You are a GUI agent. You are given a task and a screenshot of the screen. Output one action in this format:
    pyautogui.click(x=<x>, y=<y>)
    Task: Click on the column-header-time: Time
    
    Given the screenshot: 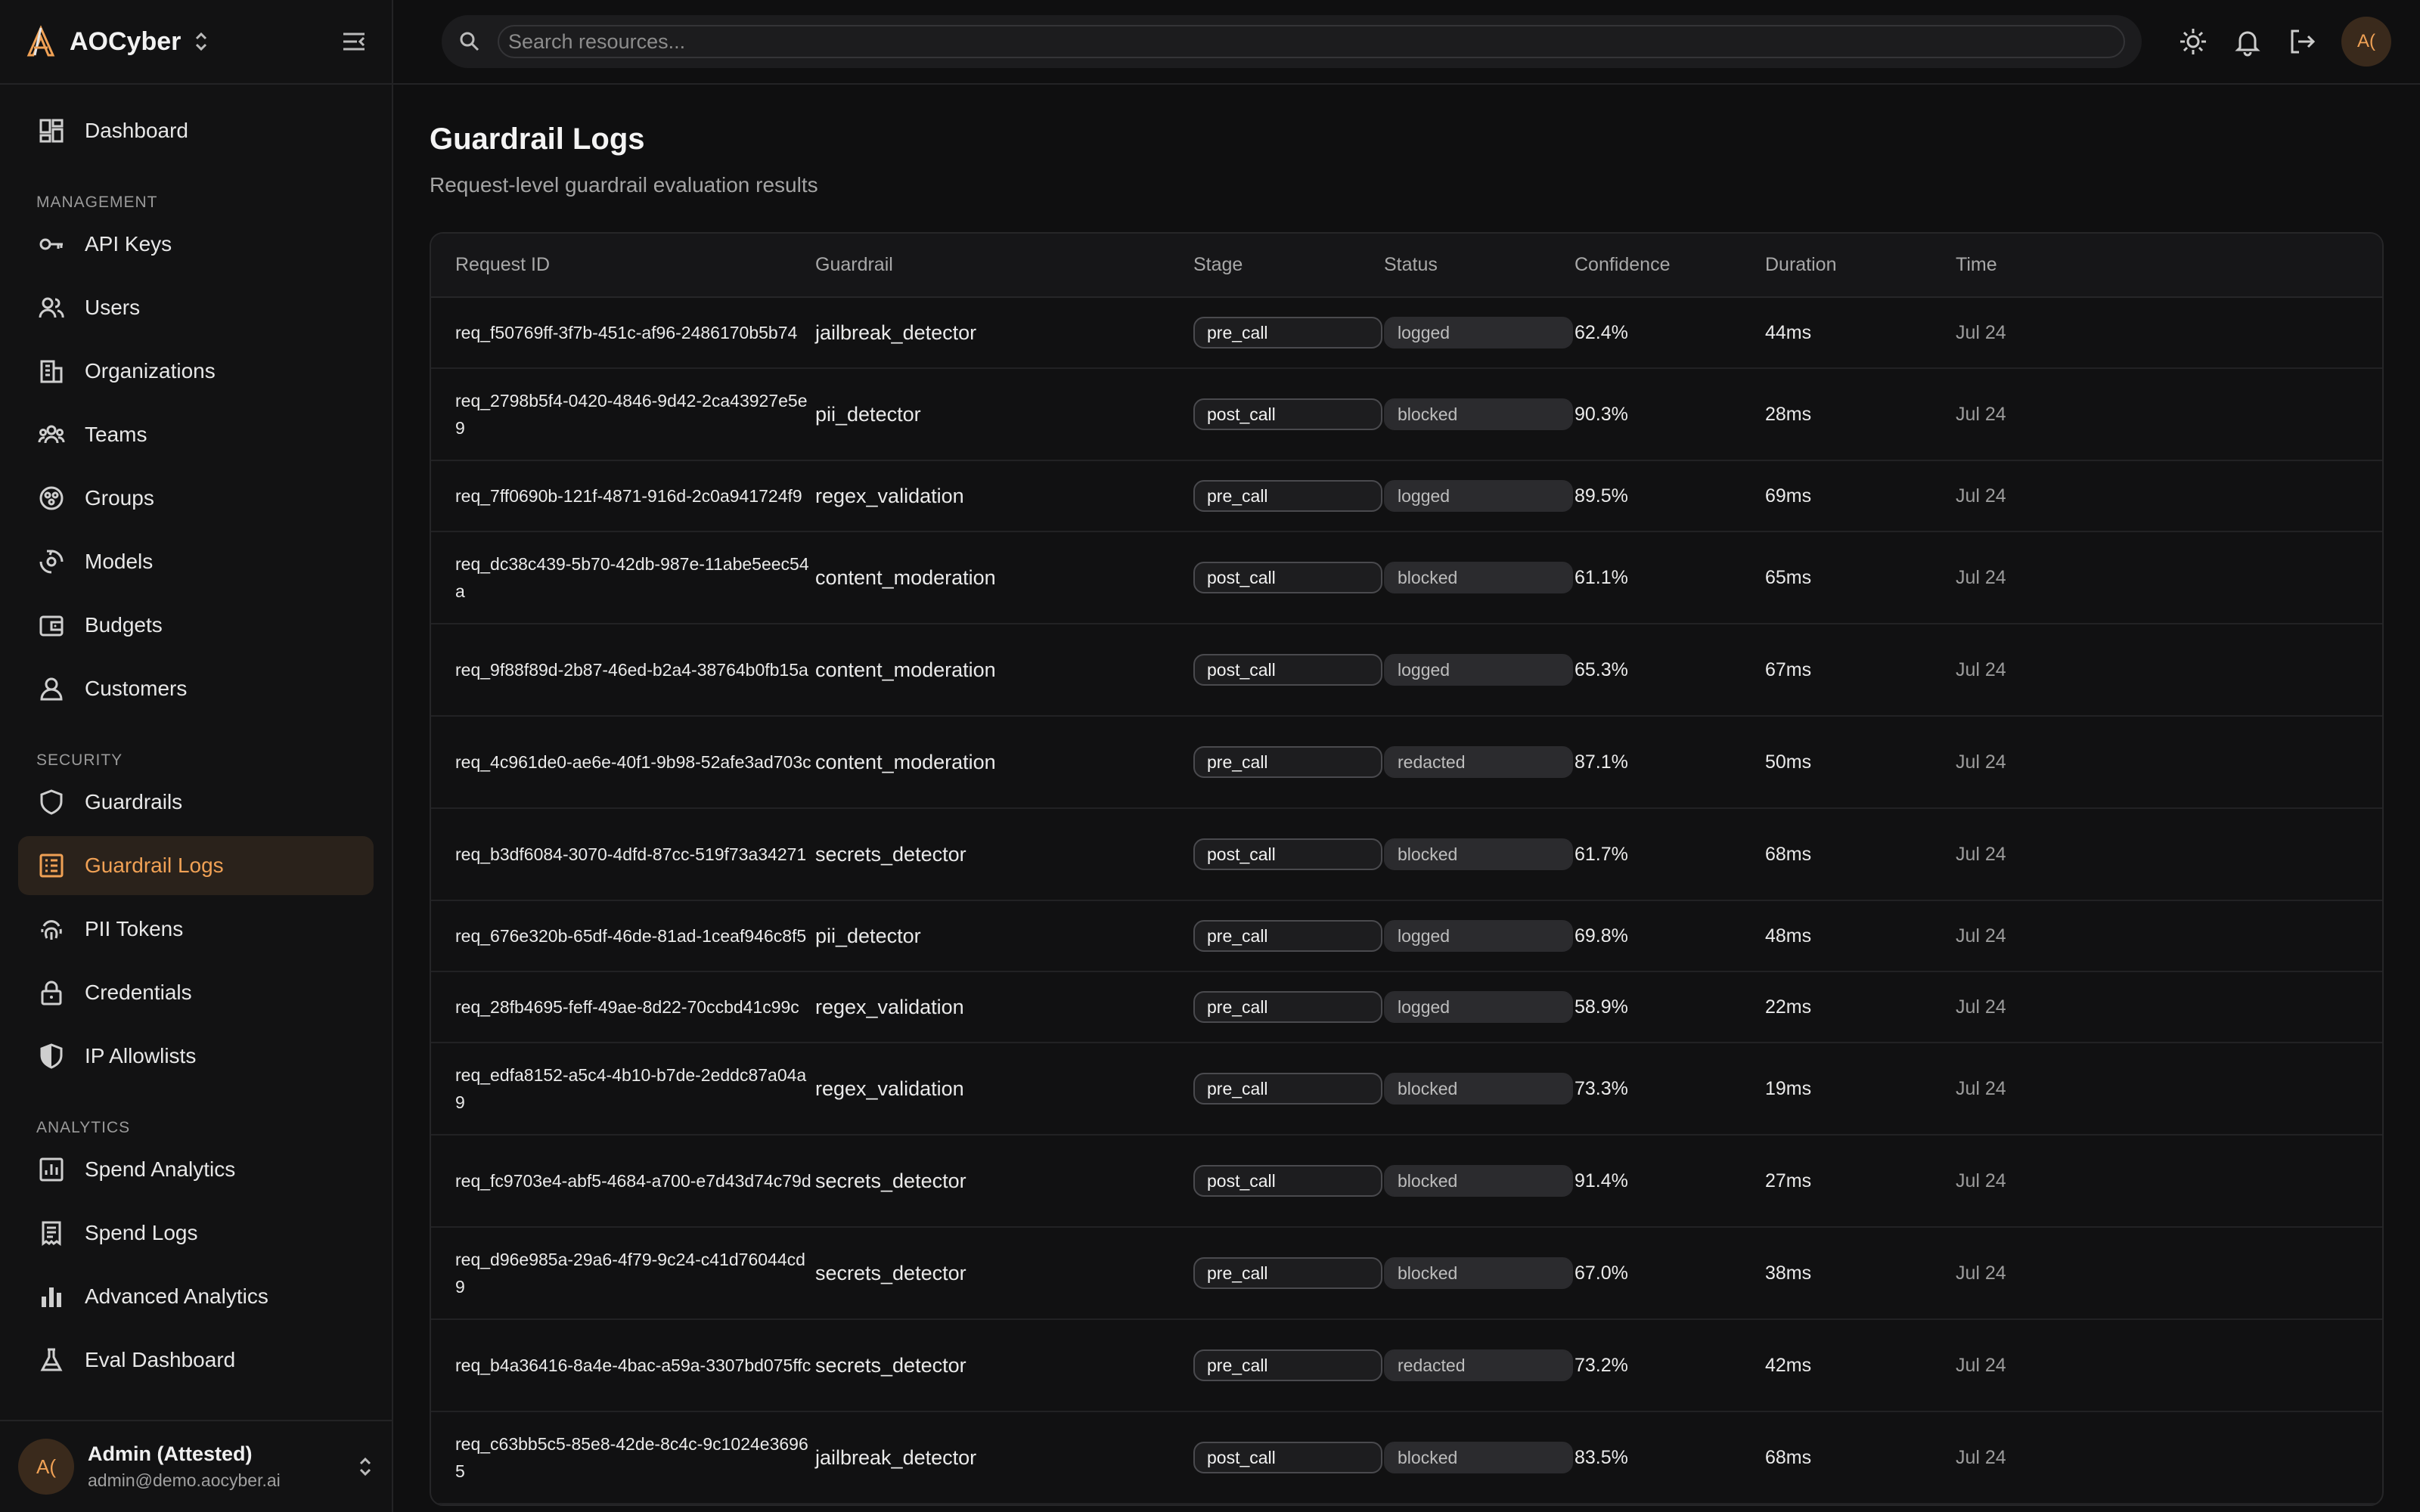 What is the action you would take?
    pyautogui.click(x=2169, y=266)
    